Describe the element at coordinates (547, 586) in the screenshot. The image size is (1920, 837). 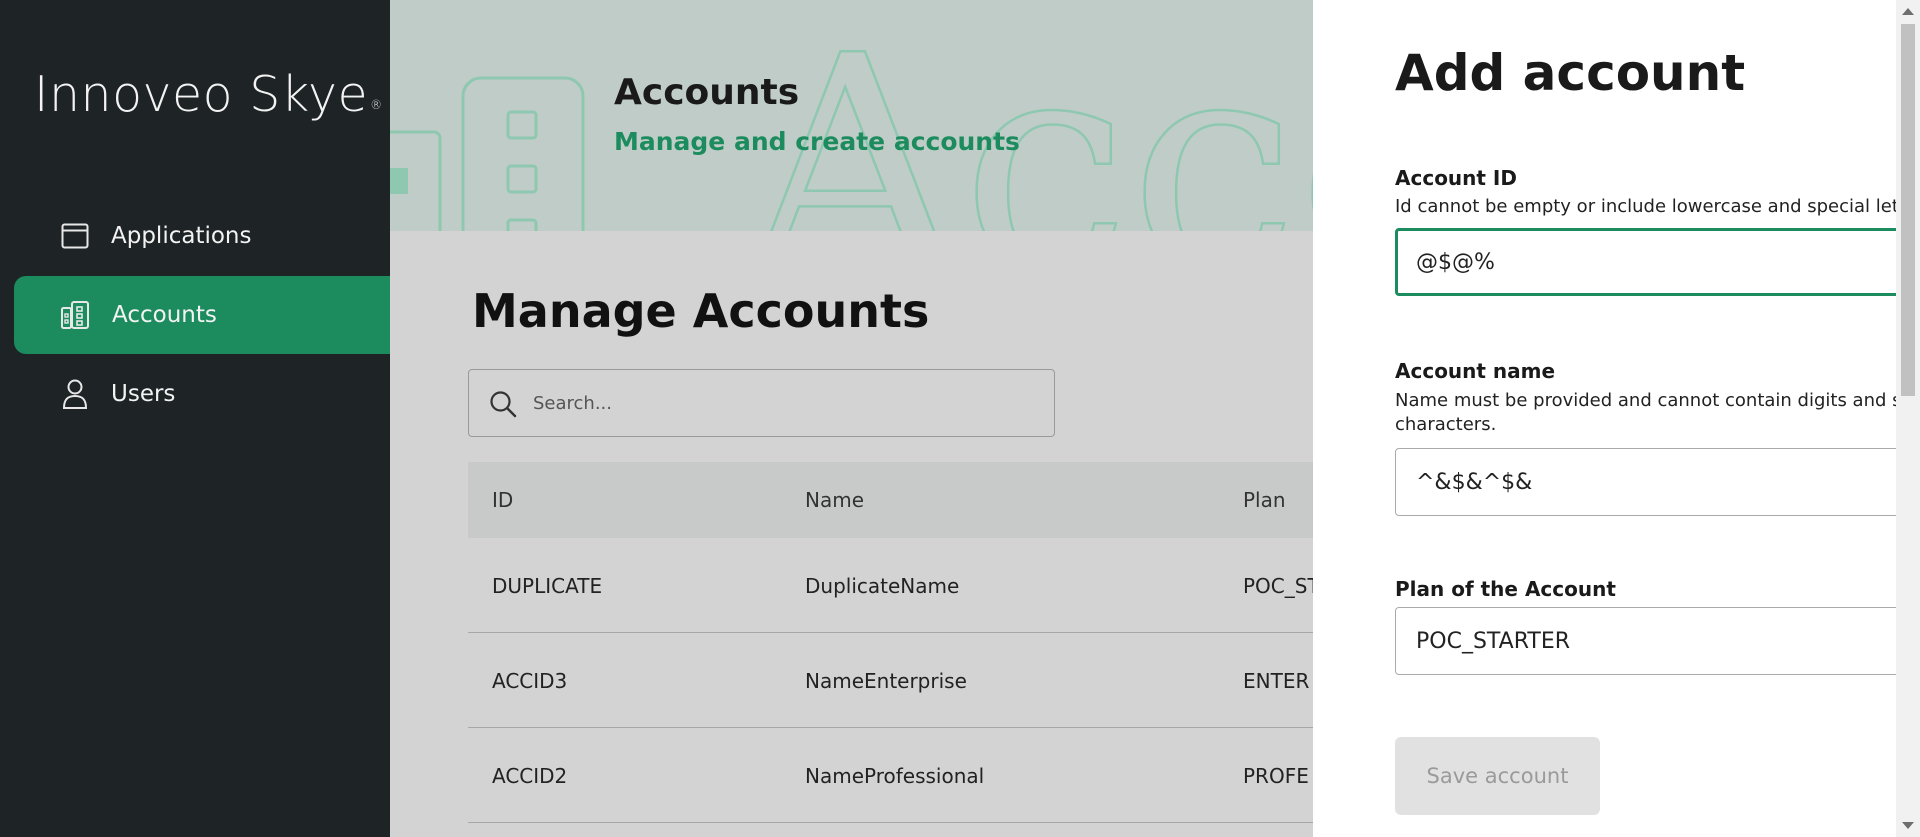
I see `cell-id: DUPLICATE` at that location.